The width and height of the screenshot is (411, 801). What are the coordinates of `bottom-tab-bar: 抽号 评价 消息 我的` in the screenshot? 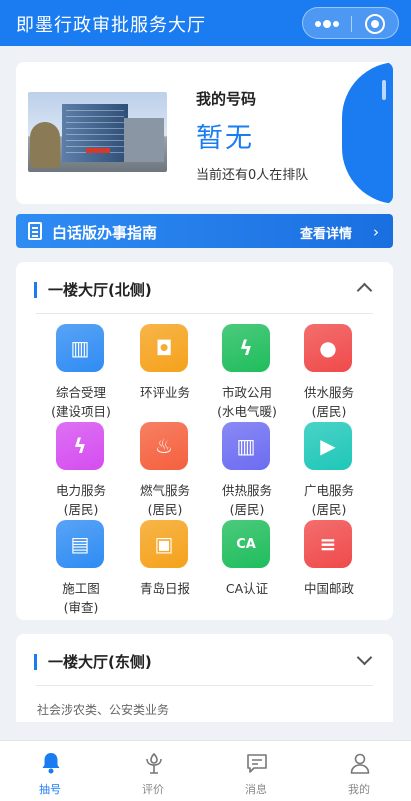 It's located at (205, 770).